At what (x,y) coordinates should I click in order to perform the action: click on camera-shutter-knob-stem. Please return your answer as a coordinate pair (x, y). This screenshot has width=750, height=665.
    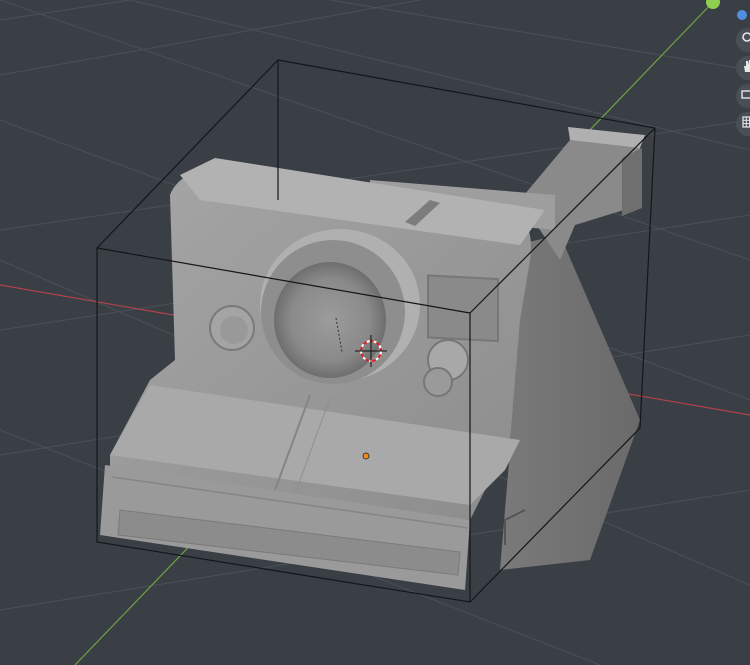
    Looking at the image, I should click on (438, 382).